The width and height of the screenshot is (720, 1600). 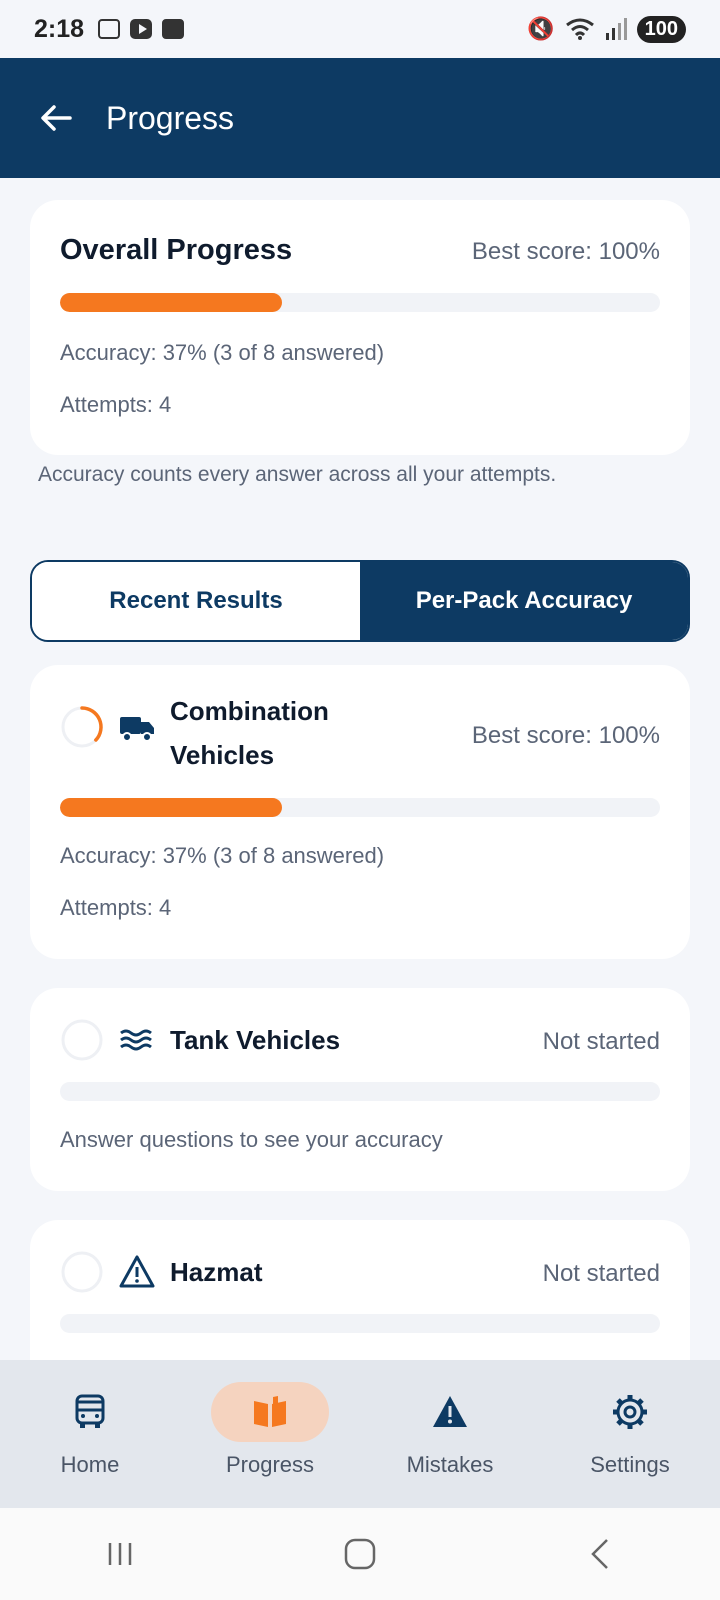 What do you see at coordinates (216, 1272) in the screenshot?
I see `pack-name: Hazmat` at bounding box center [216, 1272].